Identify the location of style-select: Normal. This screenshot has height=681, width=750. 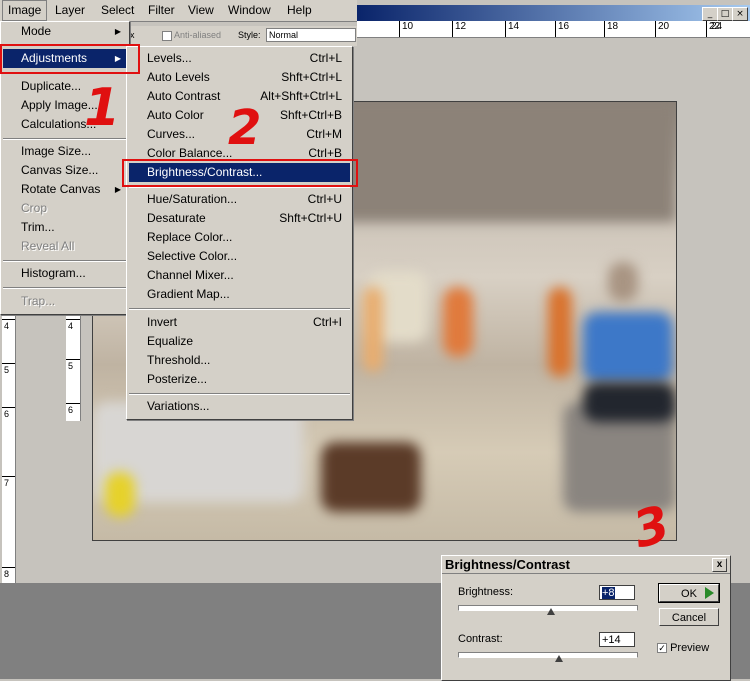
(311, 35).